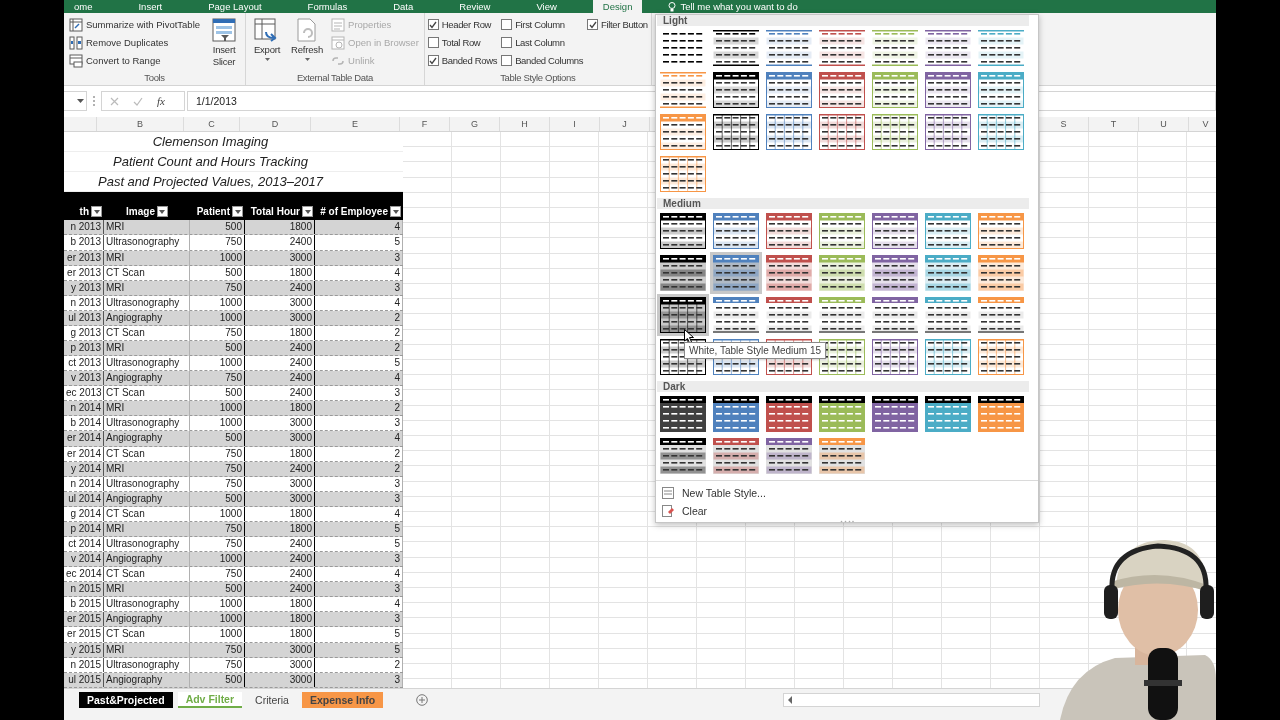 The height and width of the screenshot is (720, 1280). I want to click on group-label: Tools, so click(154, 77).